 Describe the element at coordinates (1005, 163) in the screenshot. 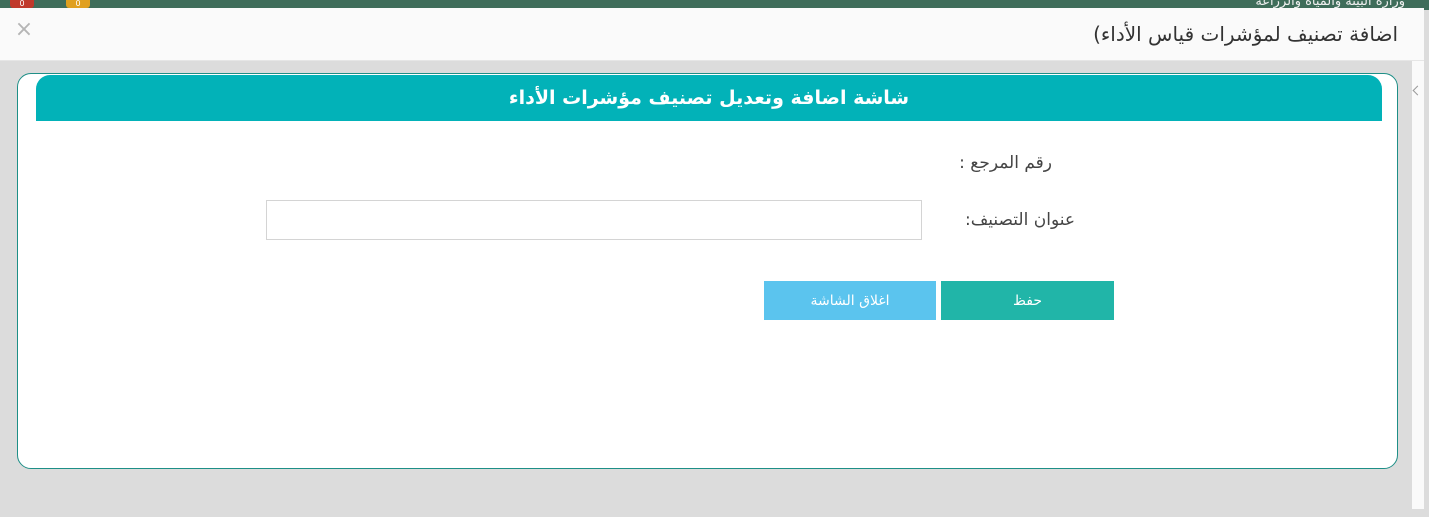

I see `reference-number-label: رقم المرجع :` at that location.